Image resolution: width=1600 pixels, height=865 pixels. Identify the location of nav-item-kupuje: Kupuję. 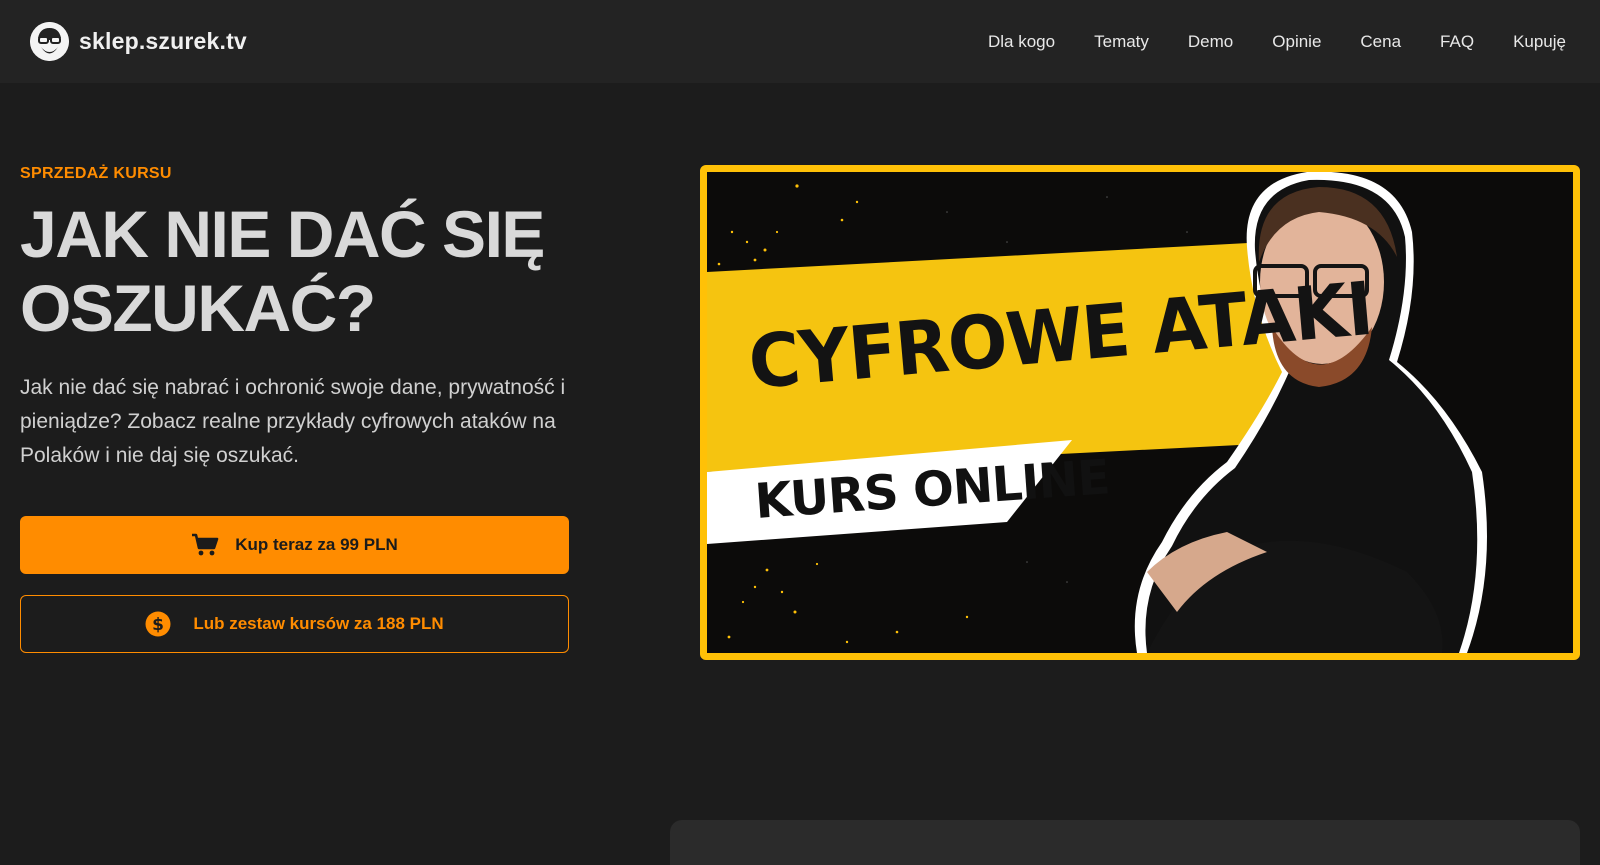
(1539, 42).